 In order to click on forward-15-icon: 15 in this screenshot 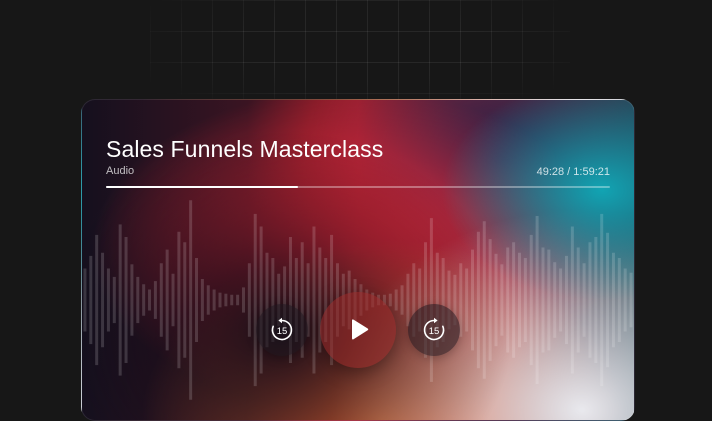, I will do `click(434, 329)`.